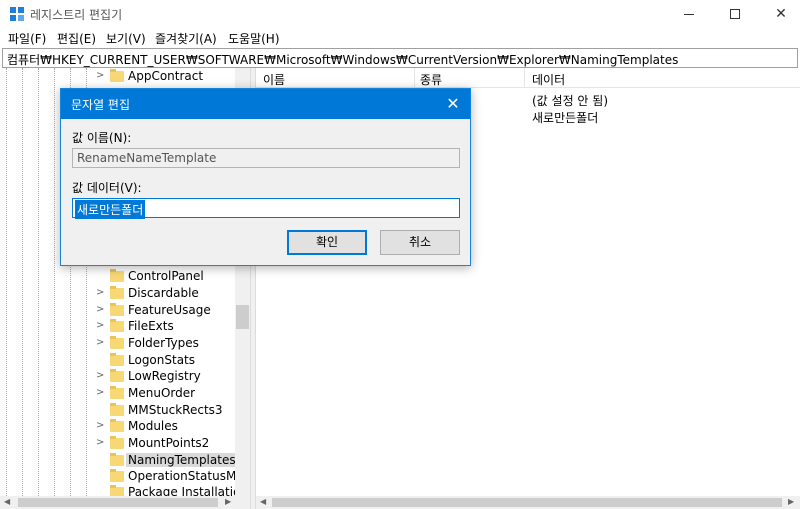  Describe the element at coordinates (110, 209) in the screenshot. I see `value-data-text: 새로만든폴더` at that location.